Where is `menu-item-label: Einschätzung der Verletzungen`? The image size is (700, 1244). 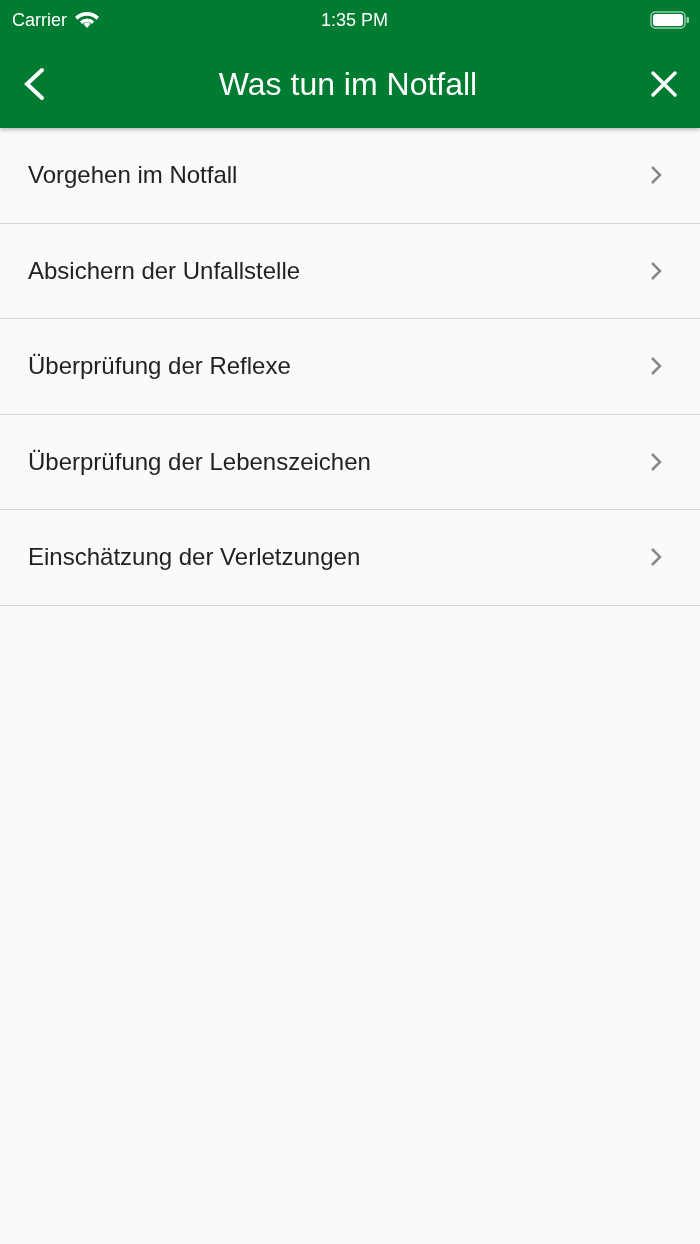
menu-item-label: Einschätzung der Verletzungen is located at coordinates (194, 557).